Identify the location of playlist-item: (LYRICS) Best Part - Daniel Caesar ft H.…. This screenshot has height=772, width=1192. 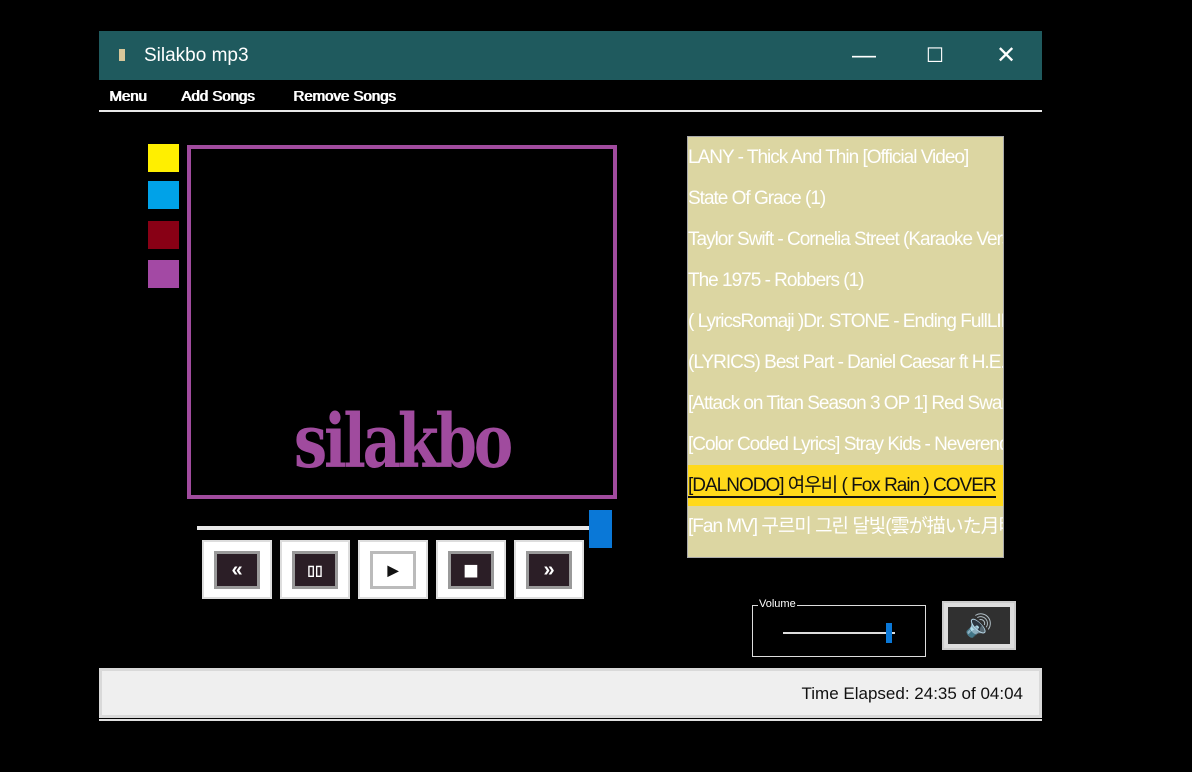
(845, 362).